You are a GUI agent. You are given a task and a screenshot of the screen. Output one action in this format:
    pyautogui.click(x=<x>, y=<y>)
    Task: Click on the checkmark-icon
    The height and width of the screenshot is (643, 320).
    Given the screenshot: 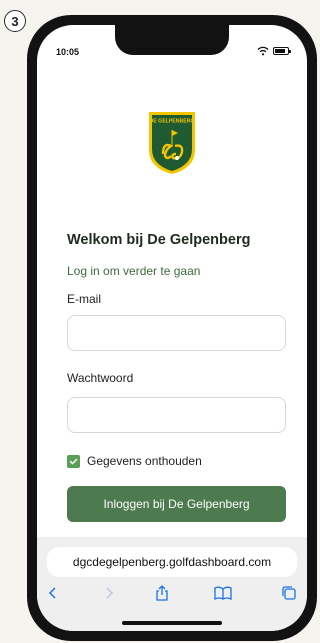 What is the action you would take?
    pyautogui.click(x=73, y=461)
    